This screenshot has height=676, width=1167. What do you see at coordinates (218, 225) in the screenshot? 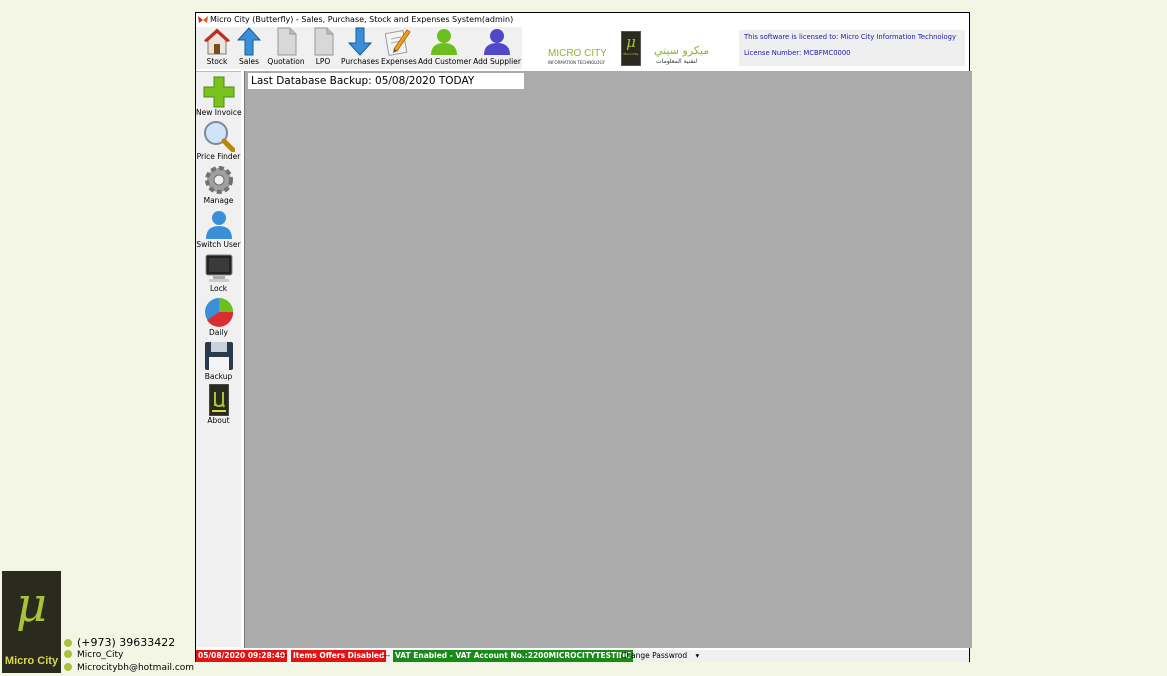
I see `user-icon` at bounding box center [218, 225].